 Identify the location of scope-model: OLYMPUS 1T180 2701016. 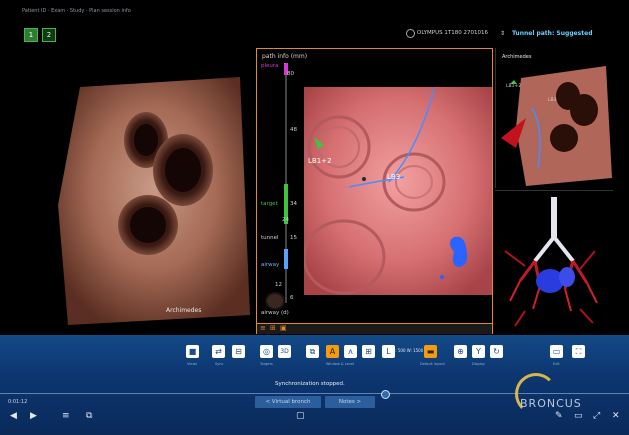
(452, 33).